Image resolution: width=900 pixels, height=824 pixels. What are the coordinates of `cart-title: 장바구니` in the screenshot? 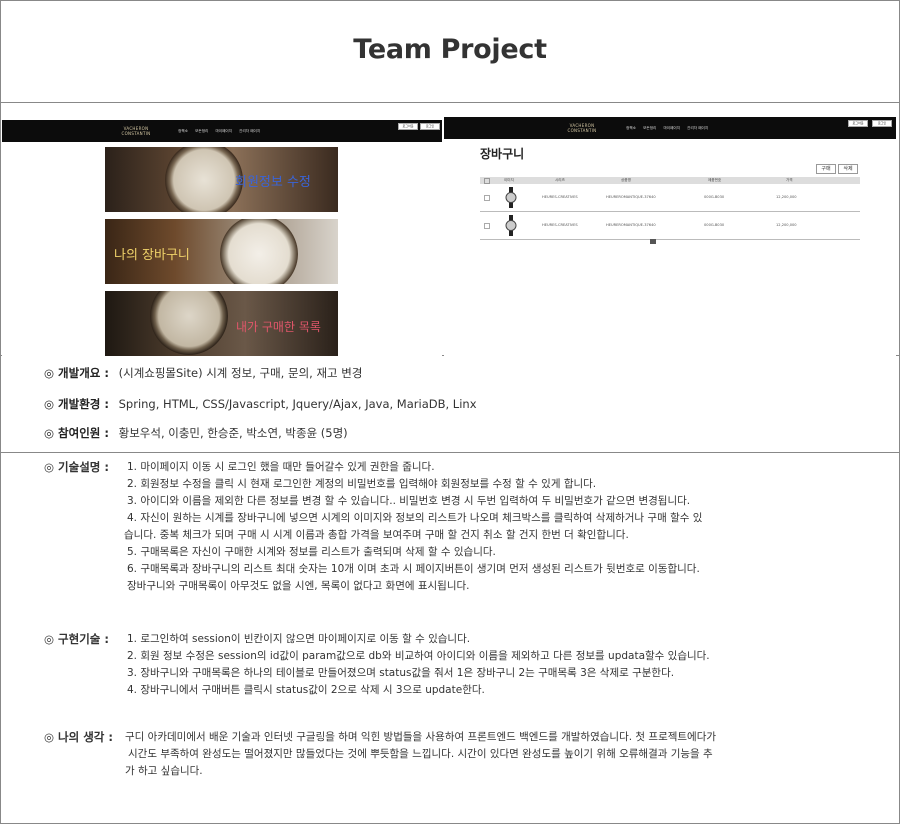 It's located at (502, 154).